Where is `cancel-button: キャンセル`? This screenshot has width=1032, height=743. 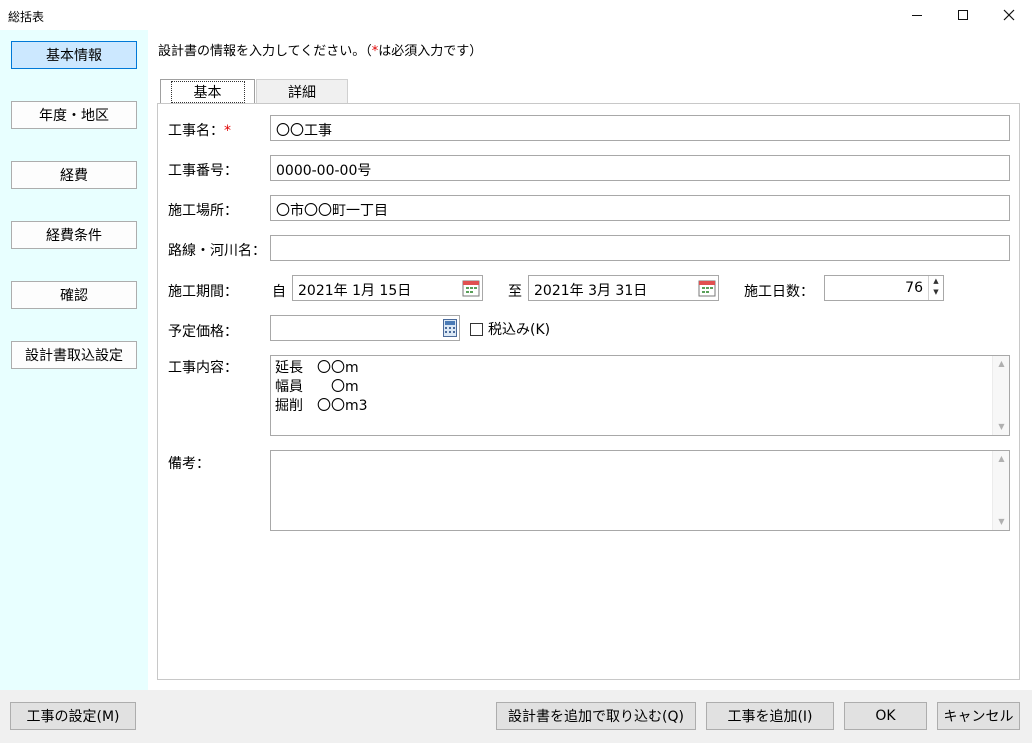 cancel-button: キャンセル is located at coordinates (978, 716).